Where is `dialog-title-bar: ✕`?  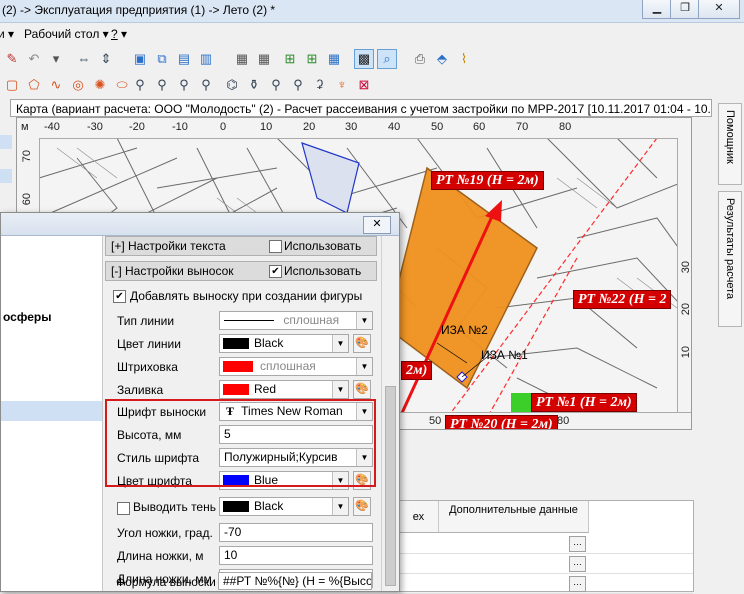 dialog-title-bar: ✕ is located at coordinates (200, 224).